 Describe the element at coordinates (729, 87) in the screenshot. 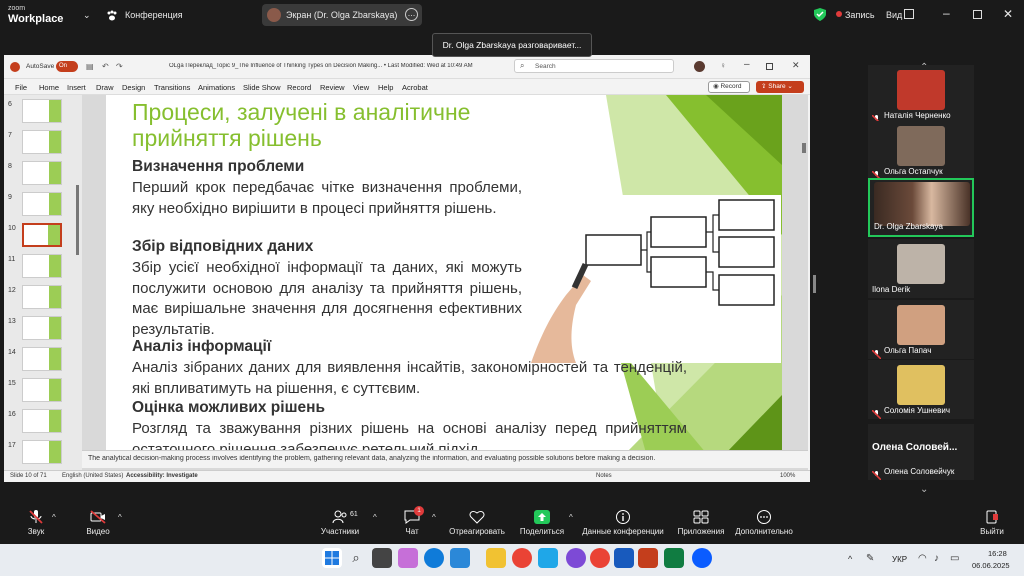

I see `record-button: ◉ Record` at that location.